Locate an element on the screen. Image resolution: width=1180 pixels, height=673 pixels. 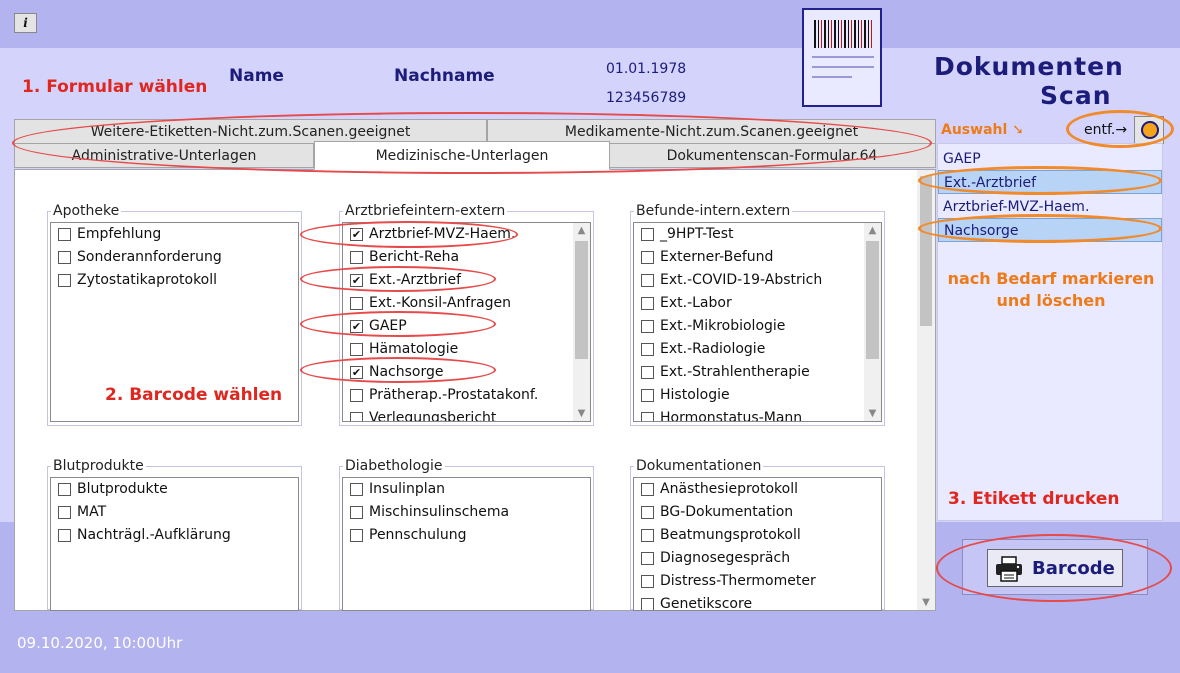
selection-item: Nachsorge is located at coordinates (1050, 230).